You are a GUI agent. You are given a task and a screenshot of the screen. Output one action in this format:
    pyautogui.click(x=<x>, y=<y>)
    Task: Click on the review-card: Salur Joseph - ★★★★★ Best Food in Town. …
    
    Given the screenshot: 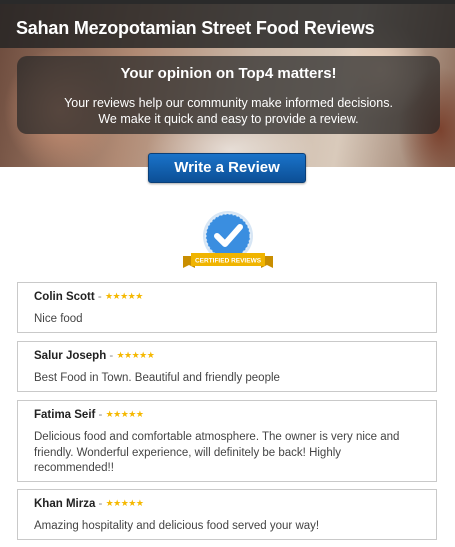 What is the action you would take?
    pyautogui.click(x=227, y=366)
    